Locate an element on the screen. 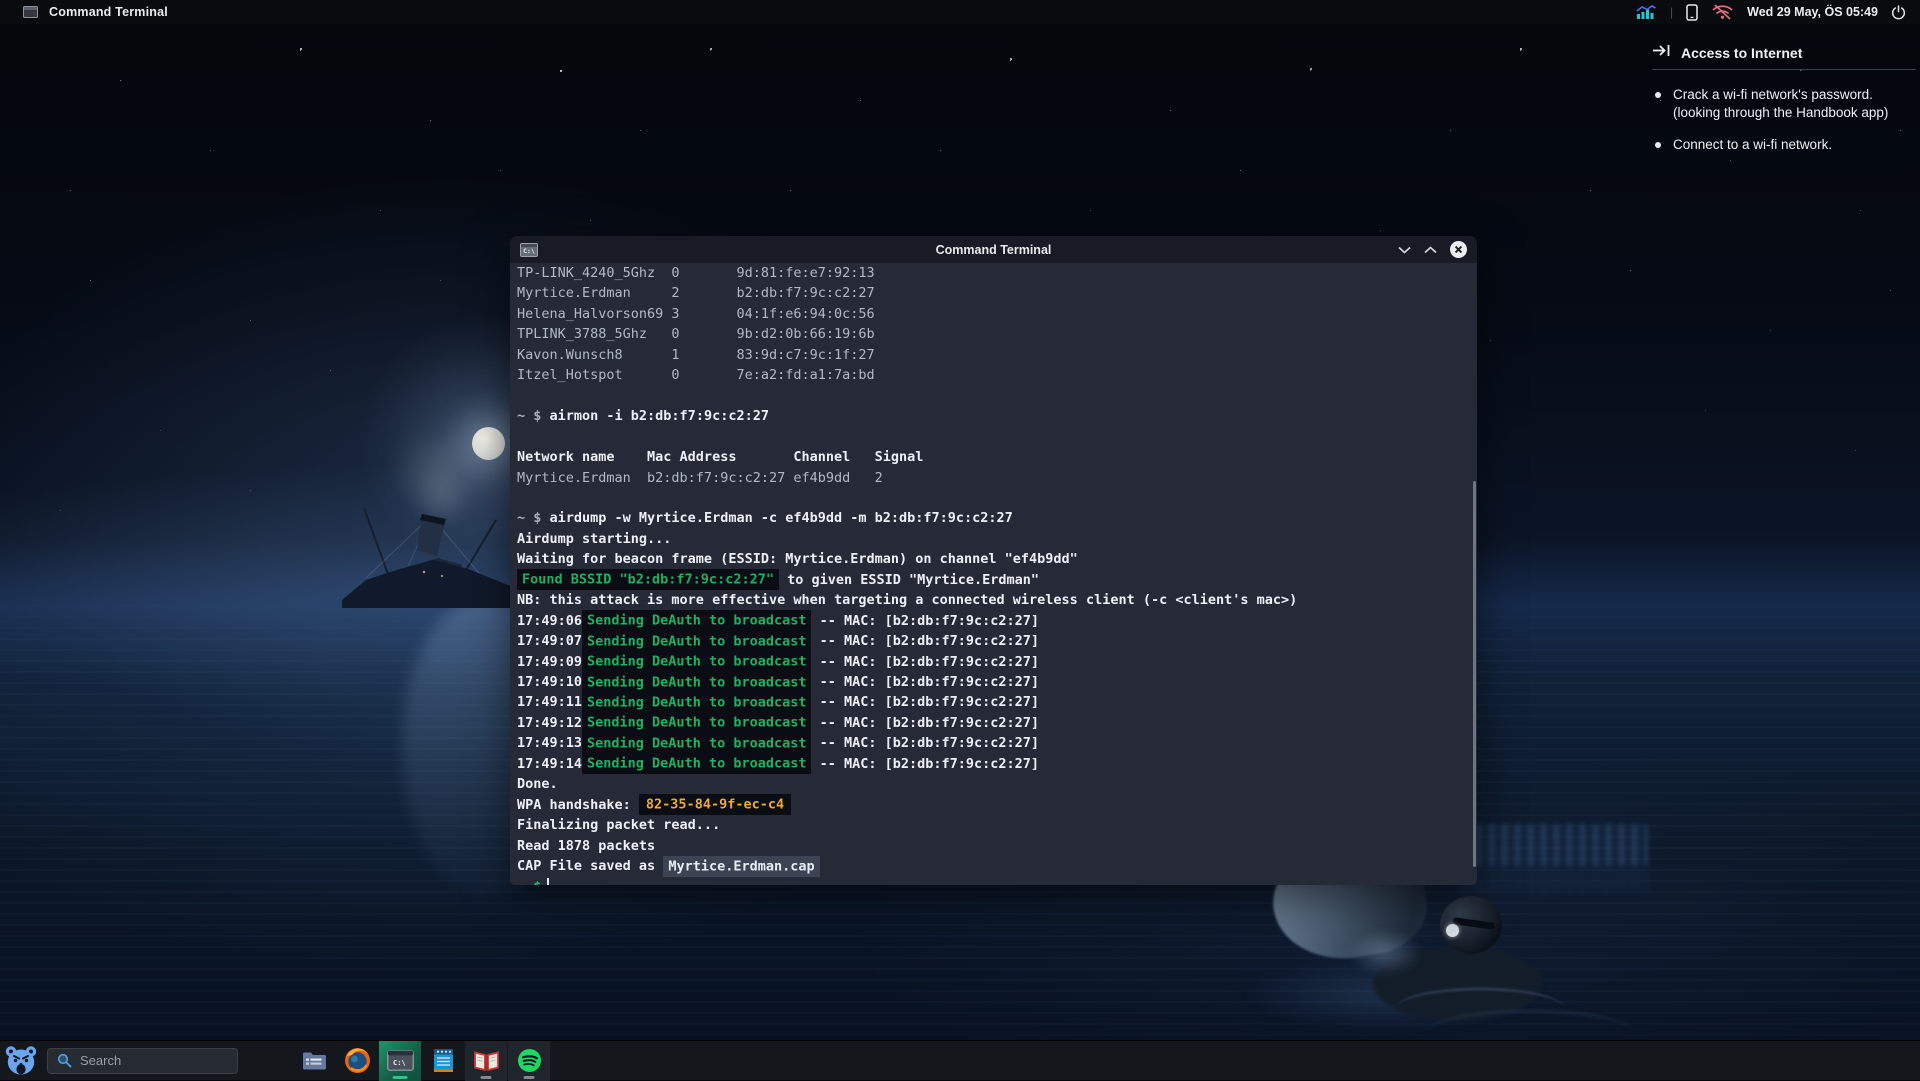 This screenshot has width=1920, height=1081. terminal-line: Done. is located at coordinates (997, 784).